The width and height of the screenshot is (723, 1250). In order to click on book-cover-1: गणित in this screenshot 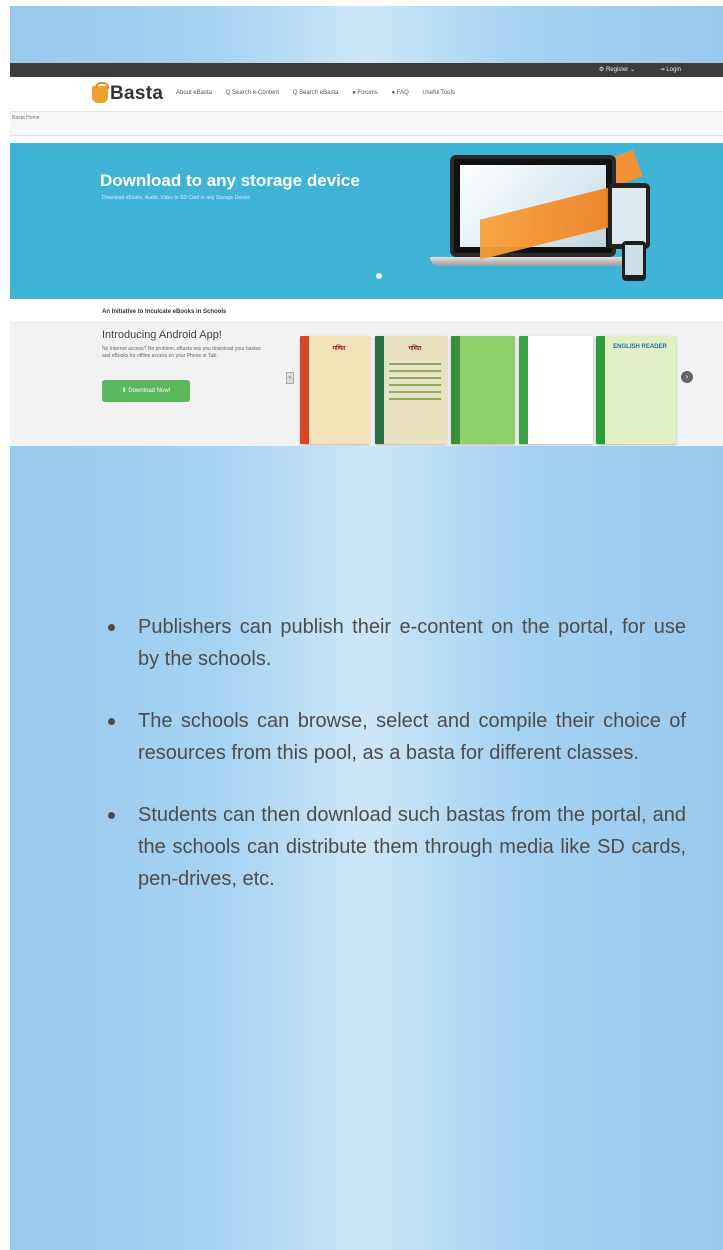, I will do `click(335, 390)`.